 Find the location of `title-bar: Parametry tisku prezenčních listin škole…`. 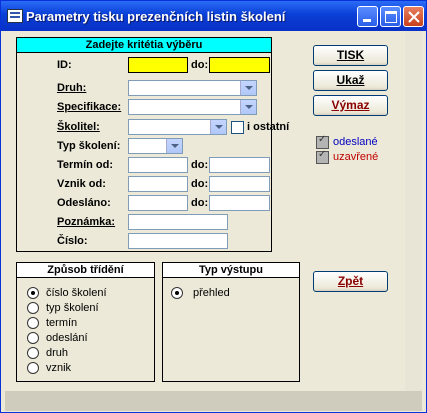

title-bar: Parametry tisku prezenčních listin škole… is located at coordinates (213, 16).